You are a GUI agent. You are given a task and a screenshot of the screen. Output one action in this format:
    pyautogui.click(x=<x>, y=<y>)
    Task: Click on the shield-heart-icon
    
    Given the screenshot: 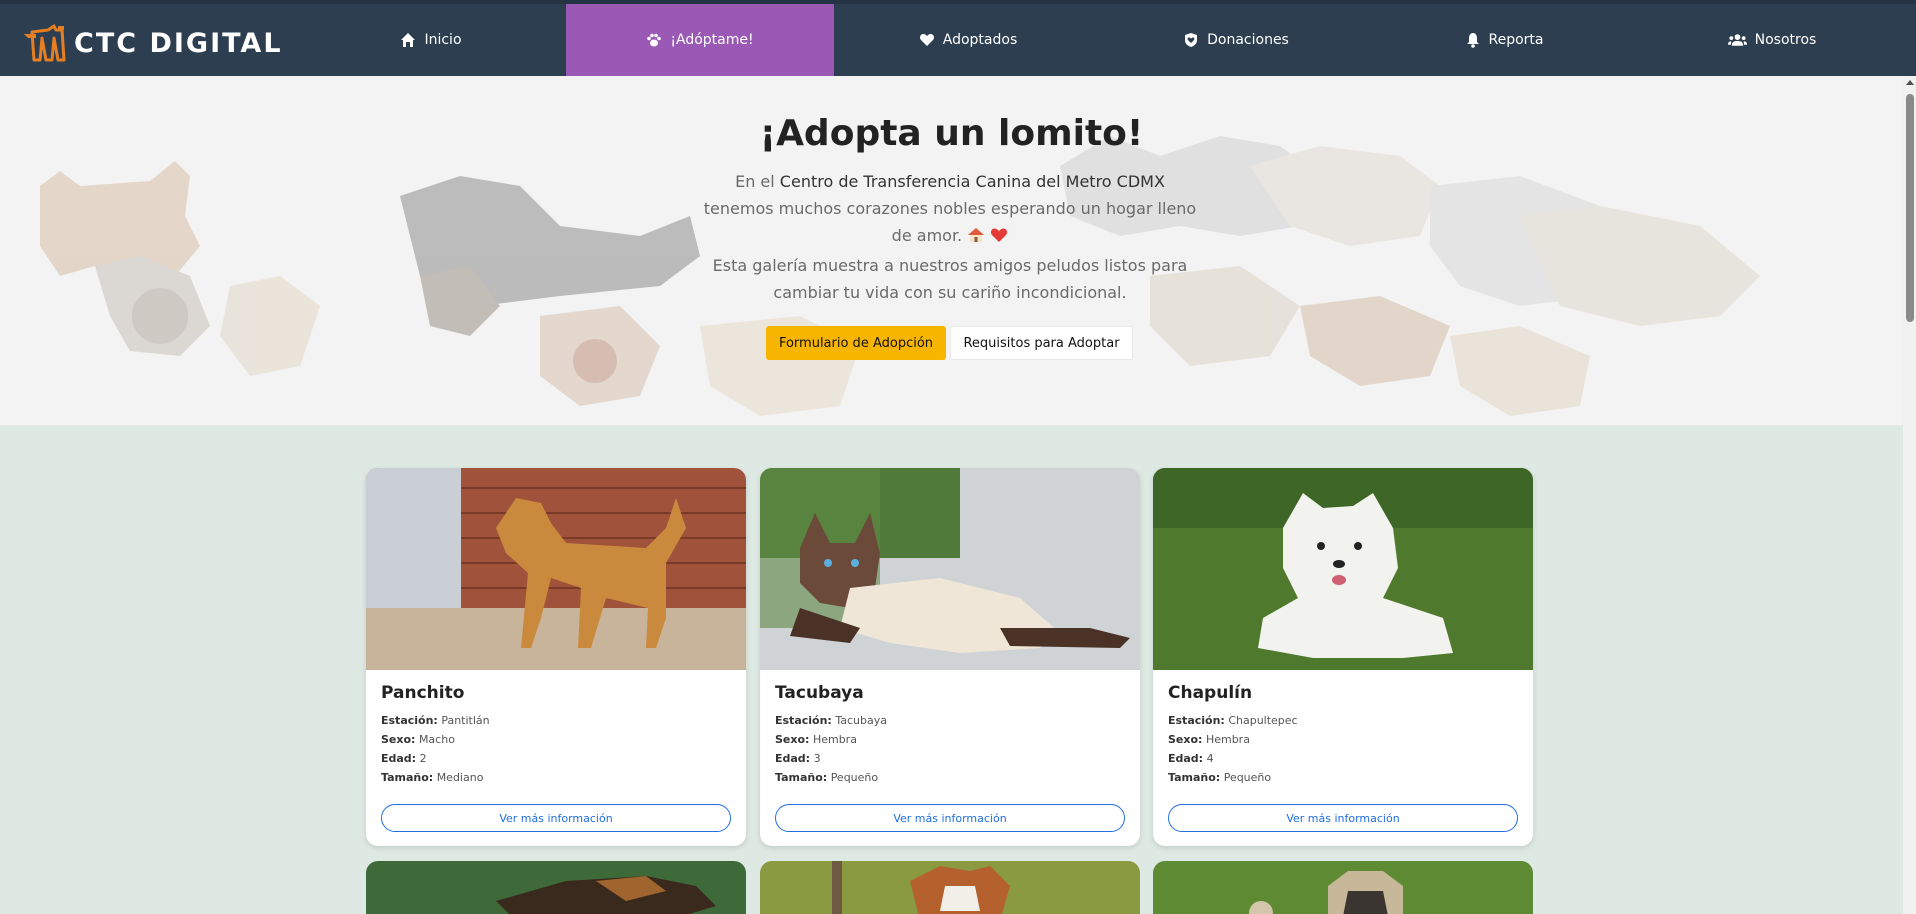 What is the action you would take?
    pyautogui.click(x=1191, y=40)
    